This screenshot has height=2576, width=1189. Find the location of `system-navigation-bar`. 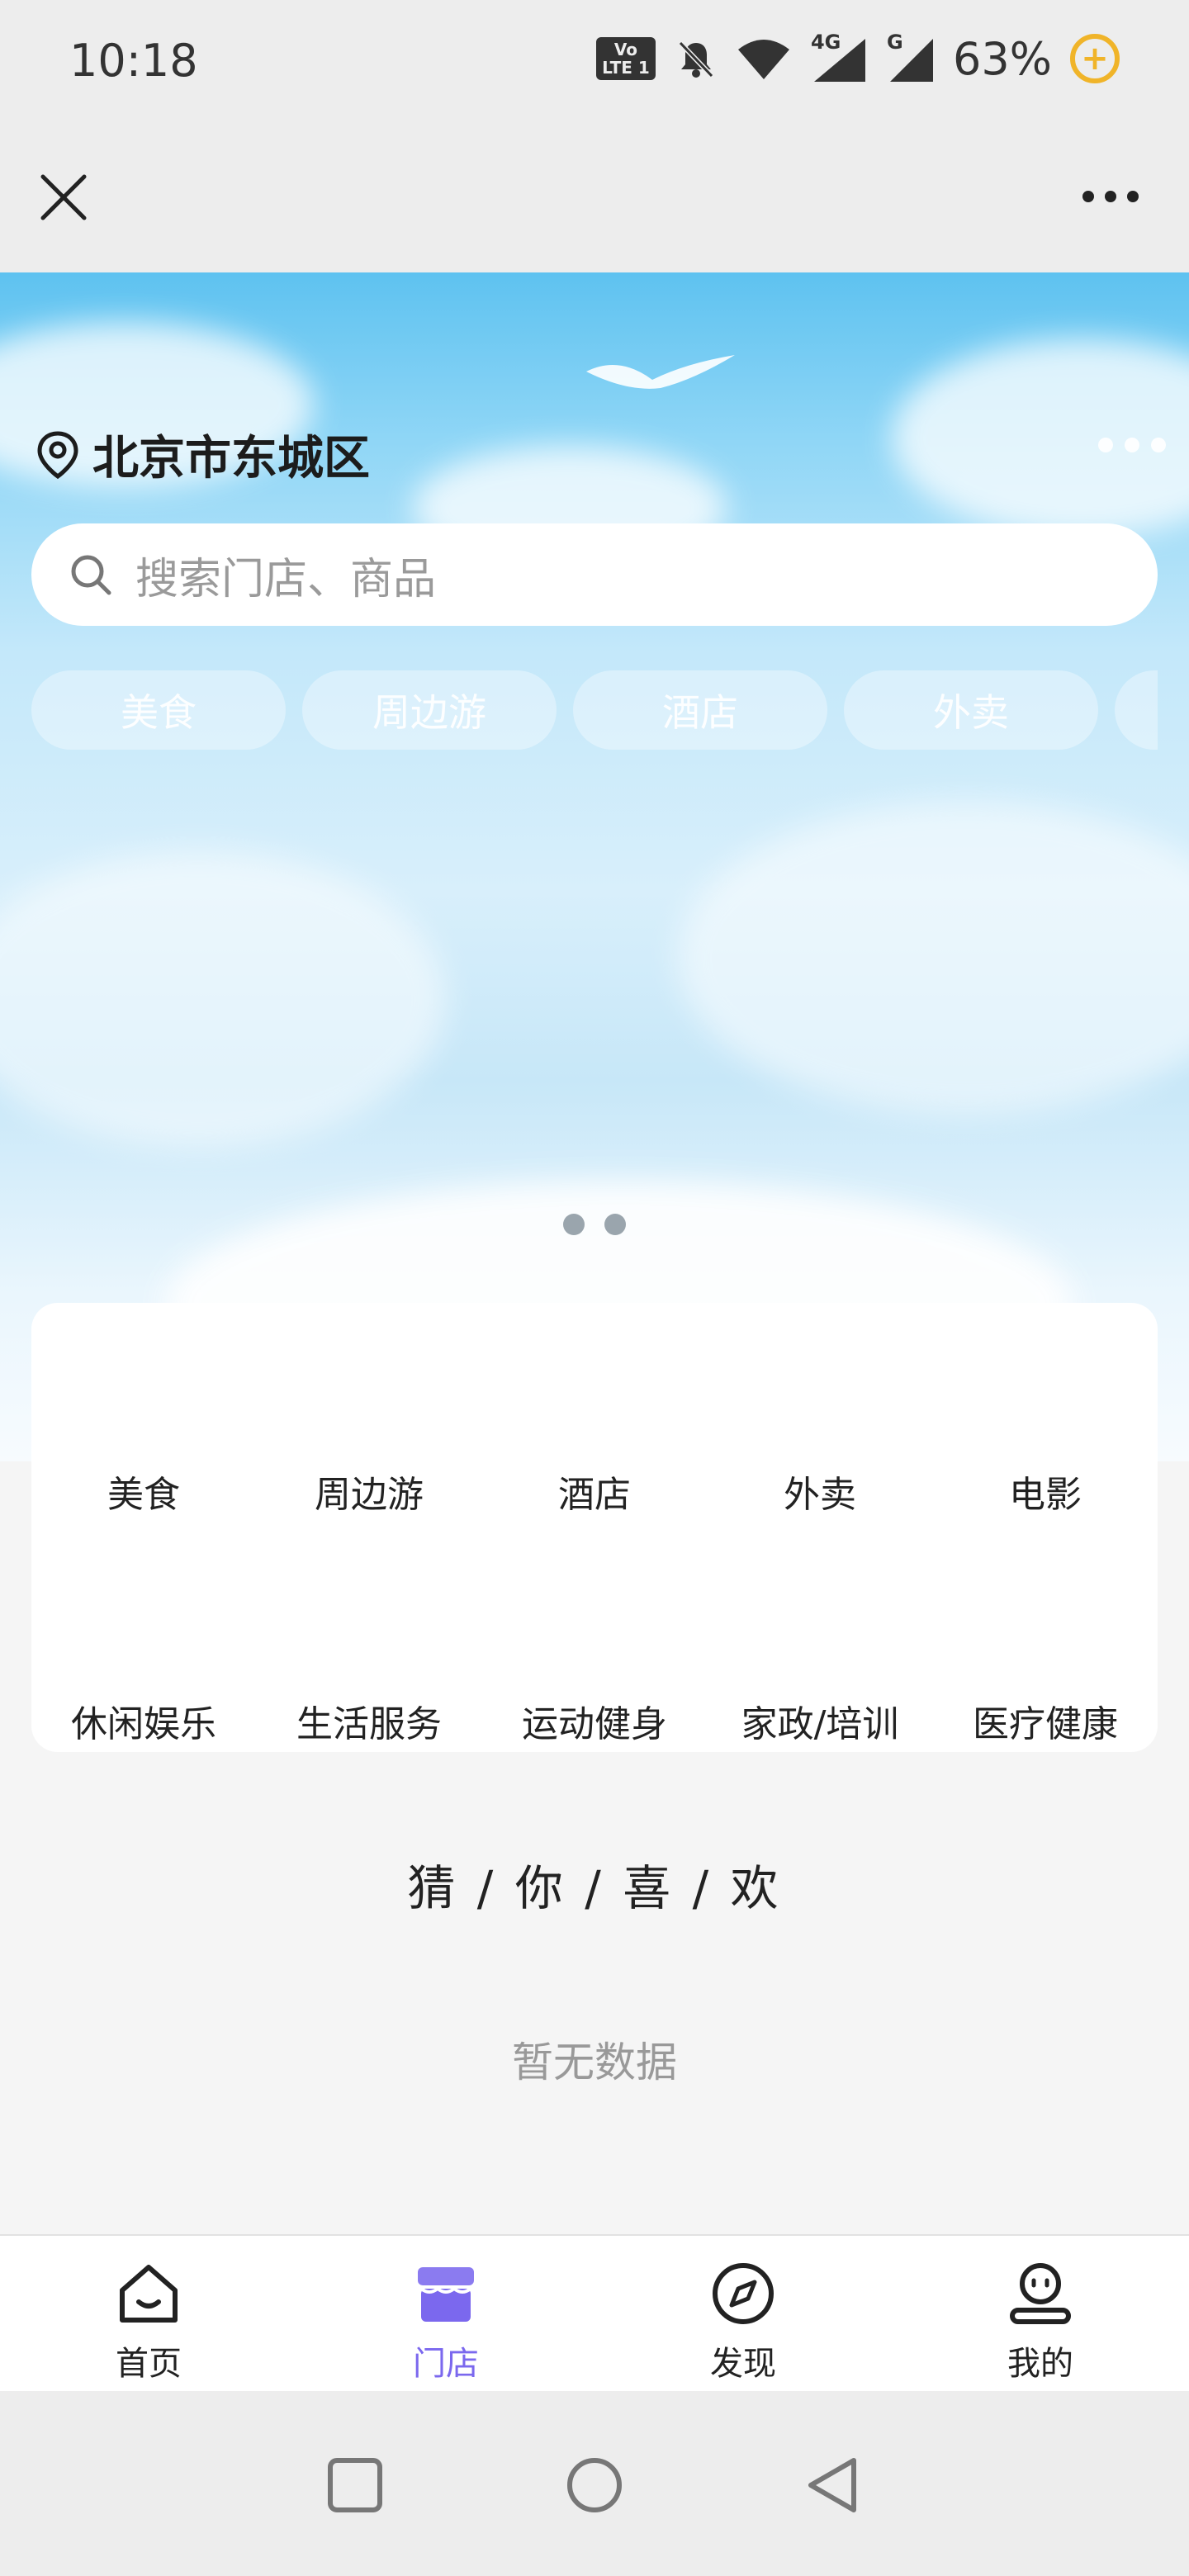

system-navigation-bar is located at coordinates (594, 2483).